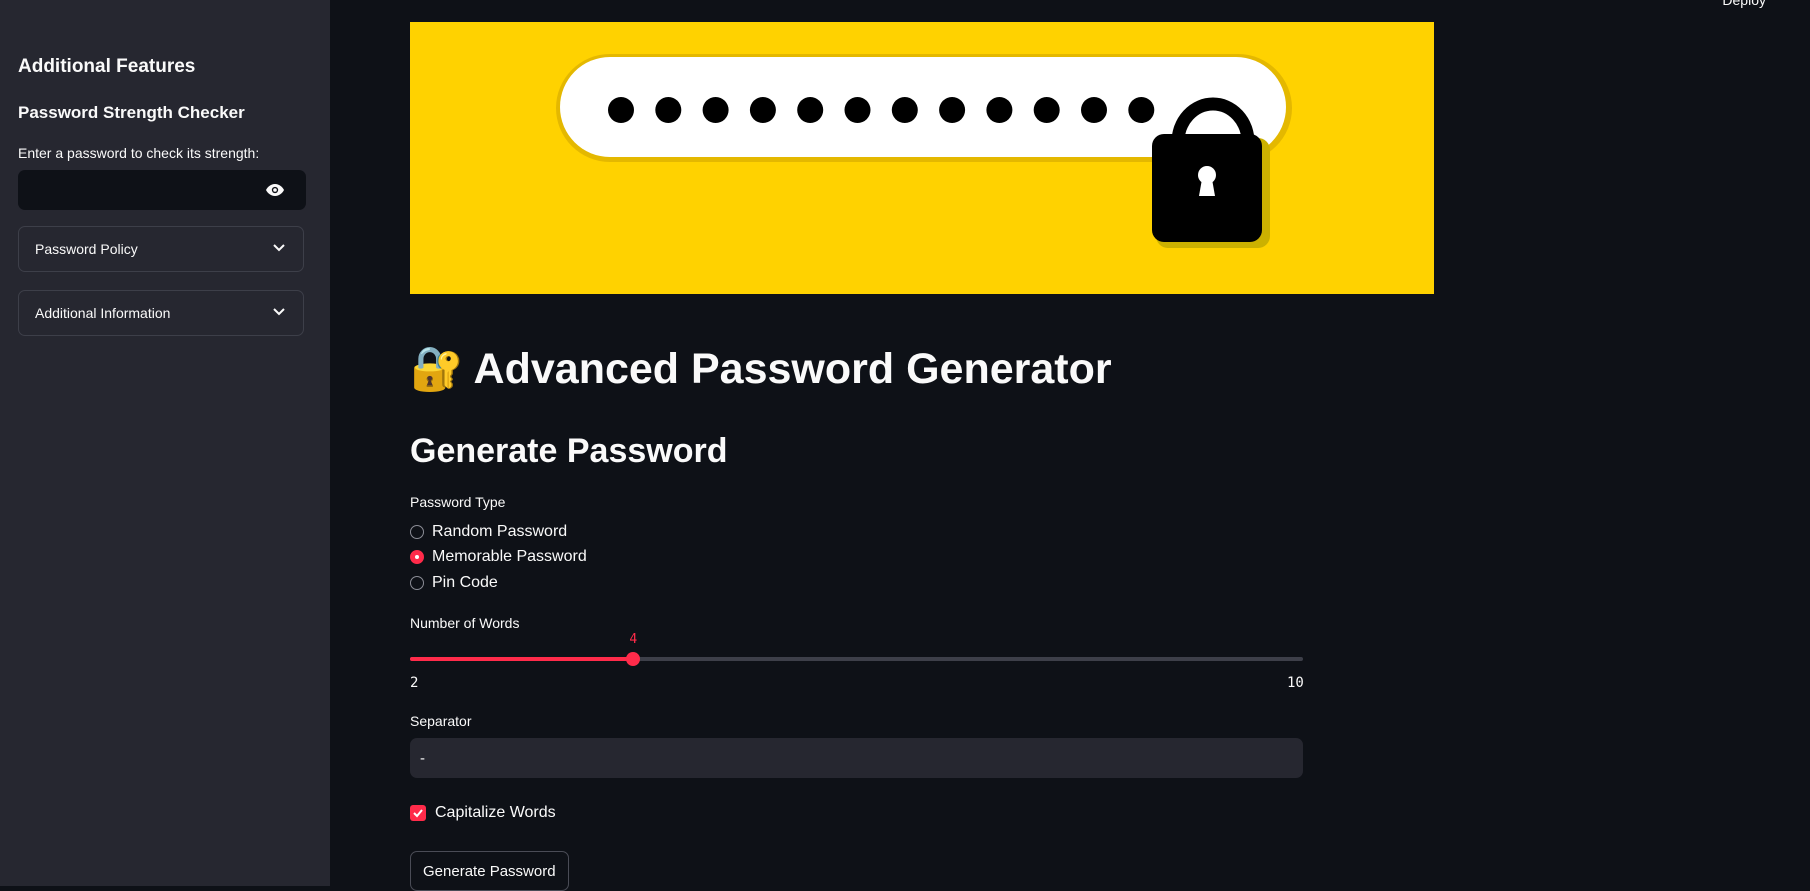 The width and height of the screenshot is (1810, 891). Describe the element at coordinates (1744, 4) in the screenshot. I see `deploy-button: Deploy` at that location.